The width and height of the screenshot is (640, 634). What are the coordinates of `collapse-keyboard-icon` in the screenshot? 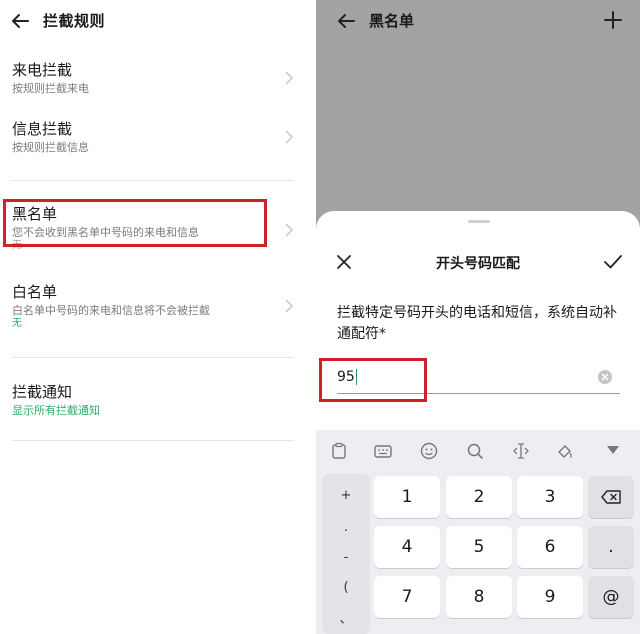 It's located at (613, 450).